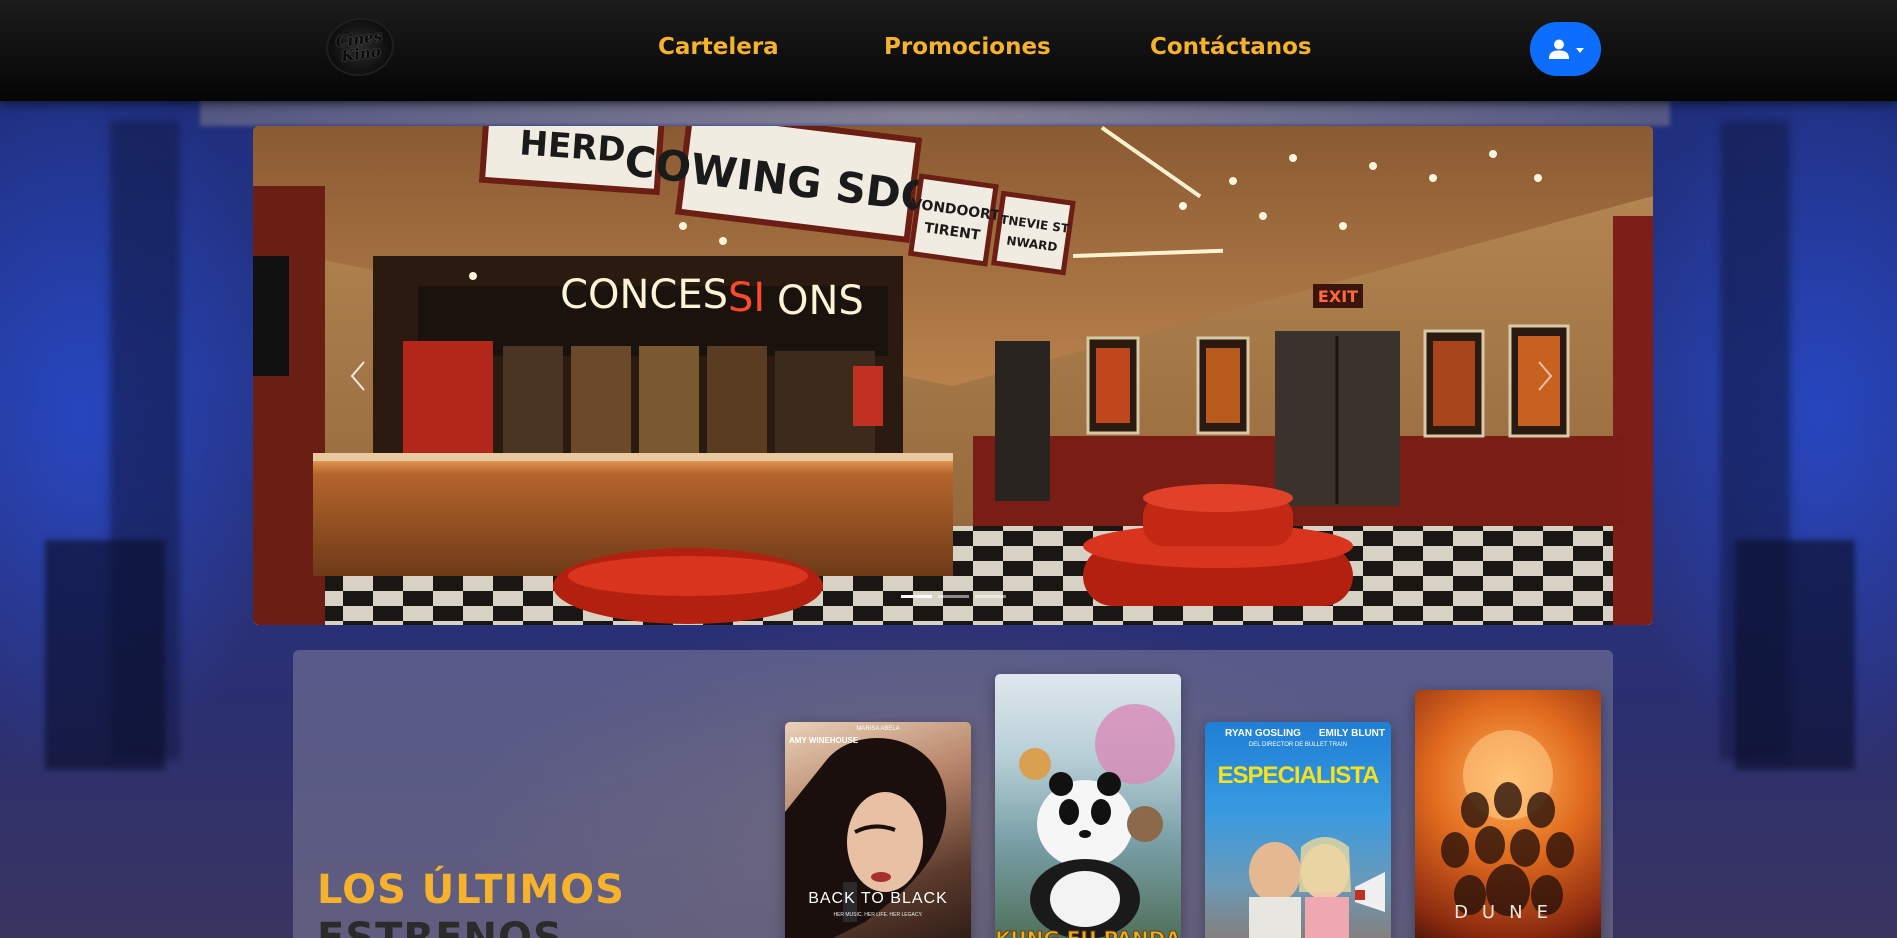 The height and width of the screenshot is (938, 1897). I want to click on movie-poster-kung-fu-panda: KUNG FU PANDA, so click(1088, 806).